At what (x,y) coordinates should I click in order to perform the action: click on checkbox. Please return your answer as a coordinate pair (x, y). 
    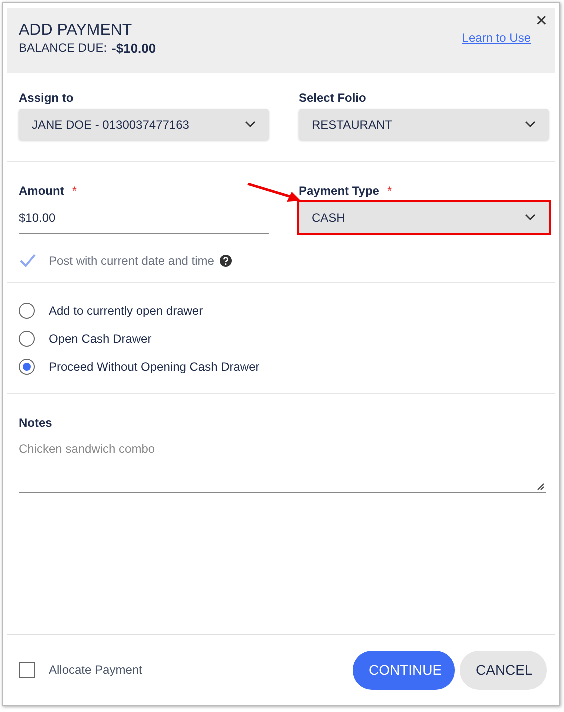
    Looking at the image, I should click on (27, 670).